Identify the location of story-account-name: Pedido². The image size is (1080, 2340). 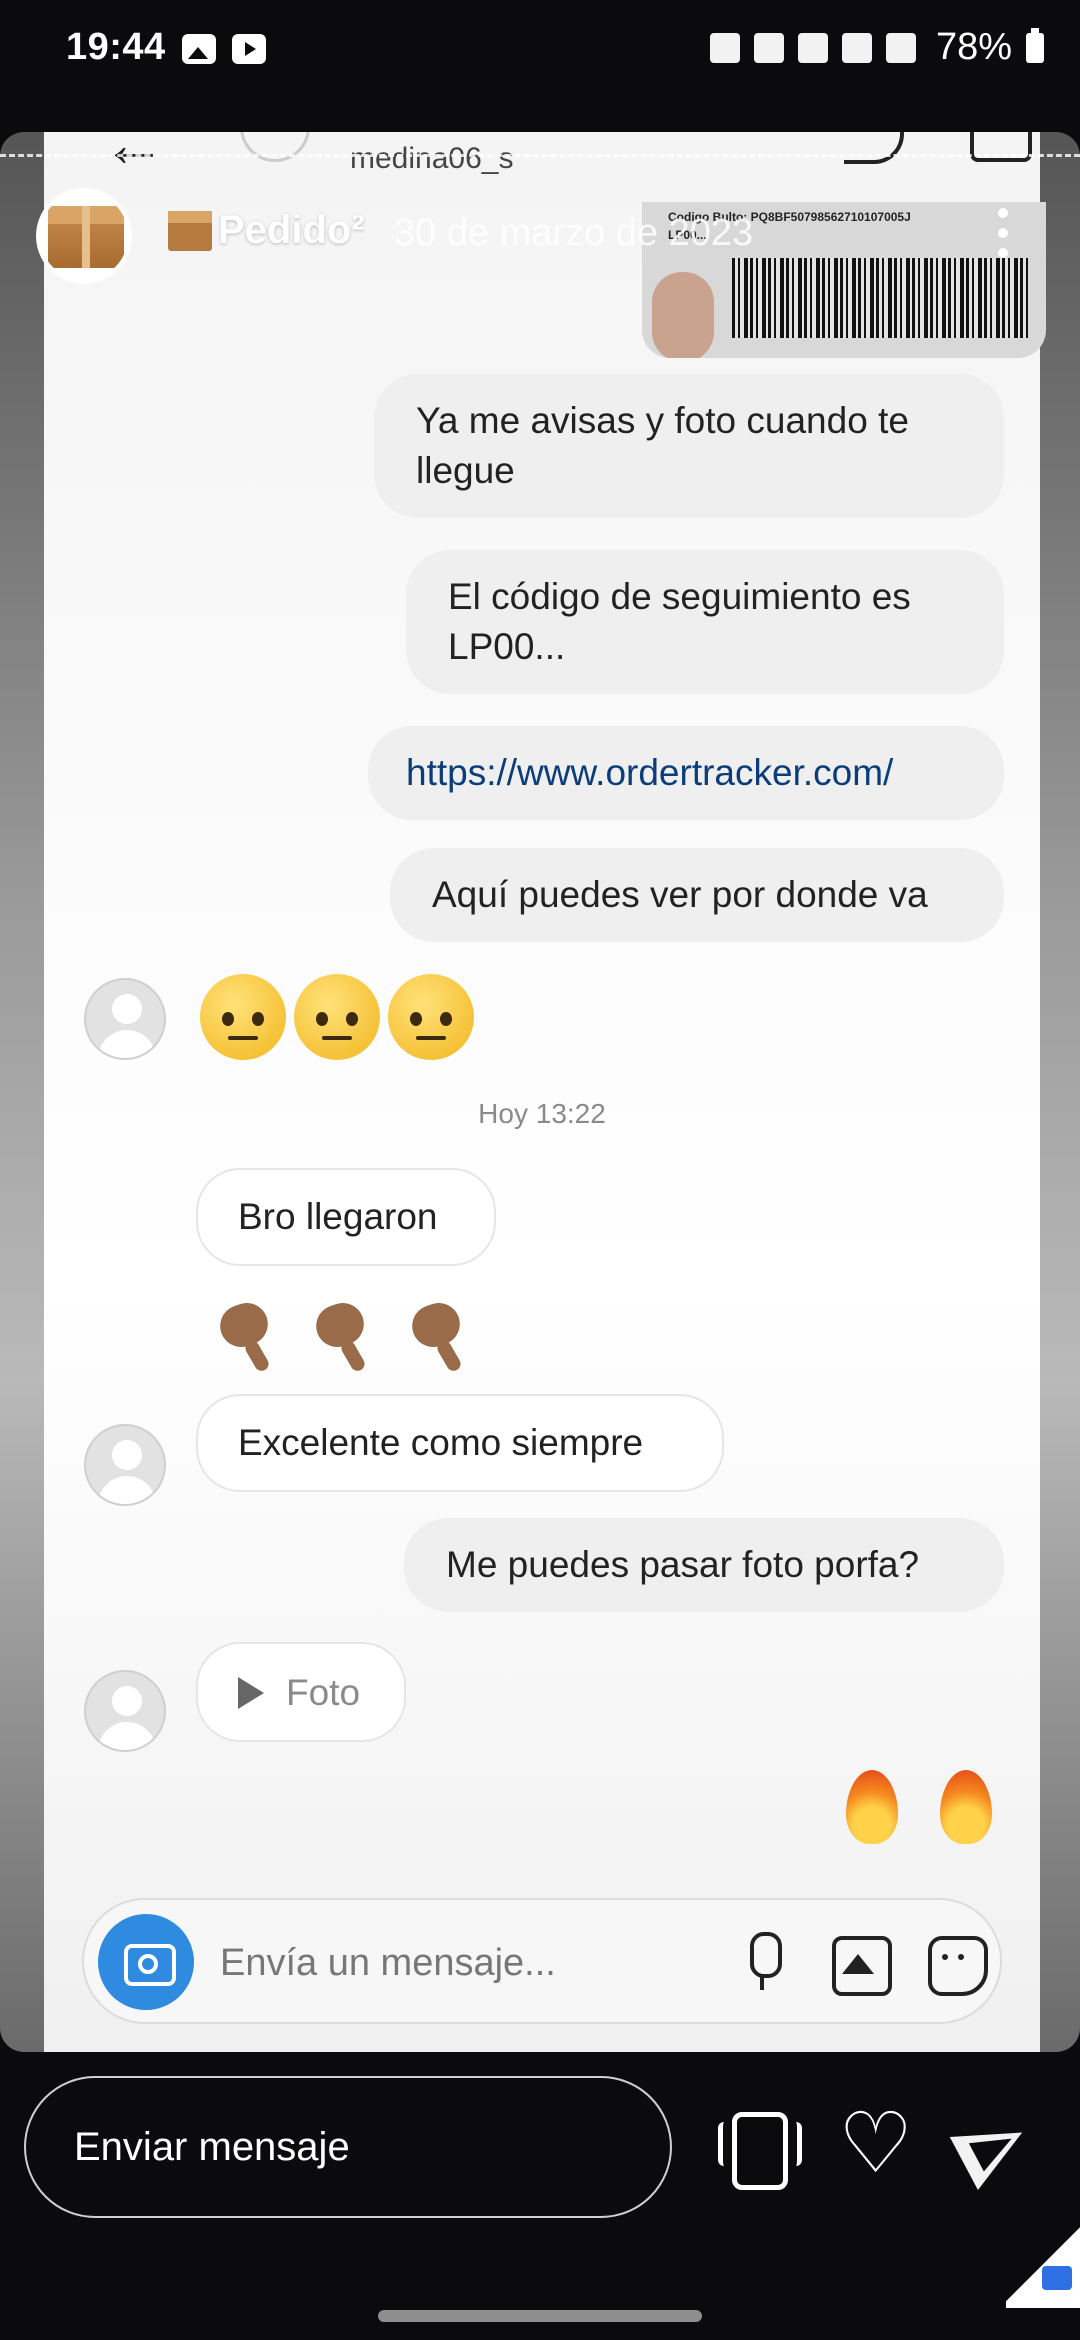
(266, 230).